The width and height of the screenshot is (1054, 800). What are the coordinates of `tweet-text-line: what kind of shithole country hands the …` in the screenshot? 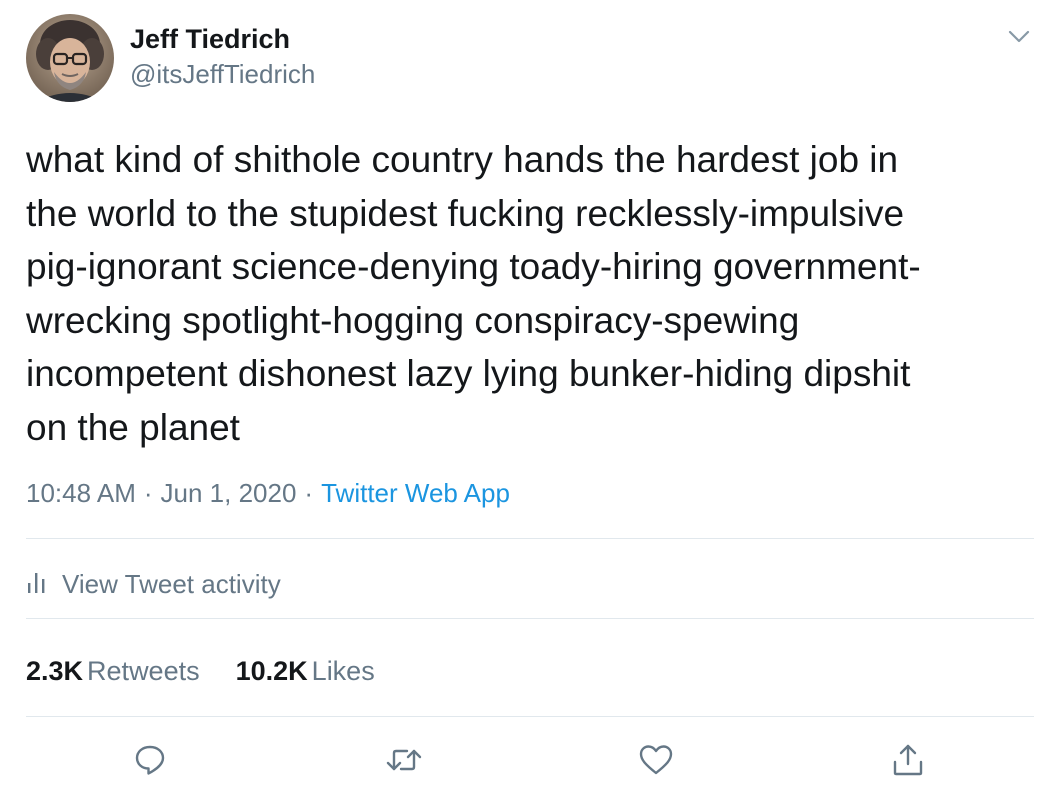 It's located at (462, 159).